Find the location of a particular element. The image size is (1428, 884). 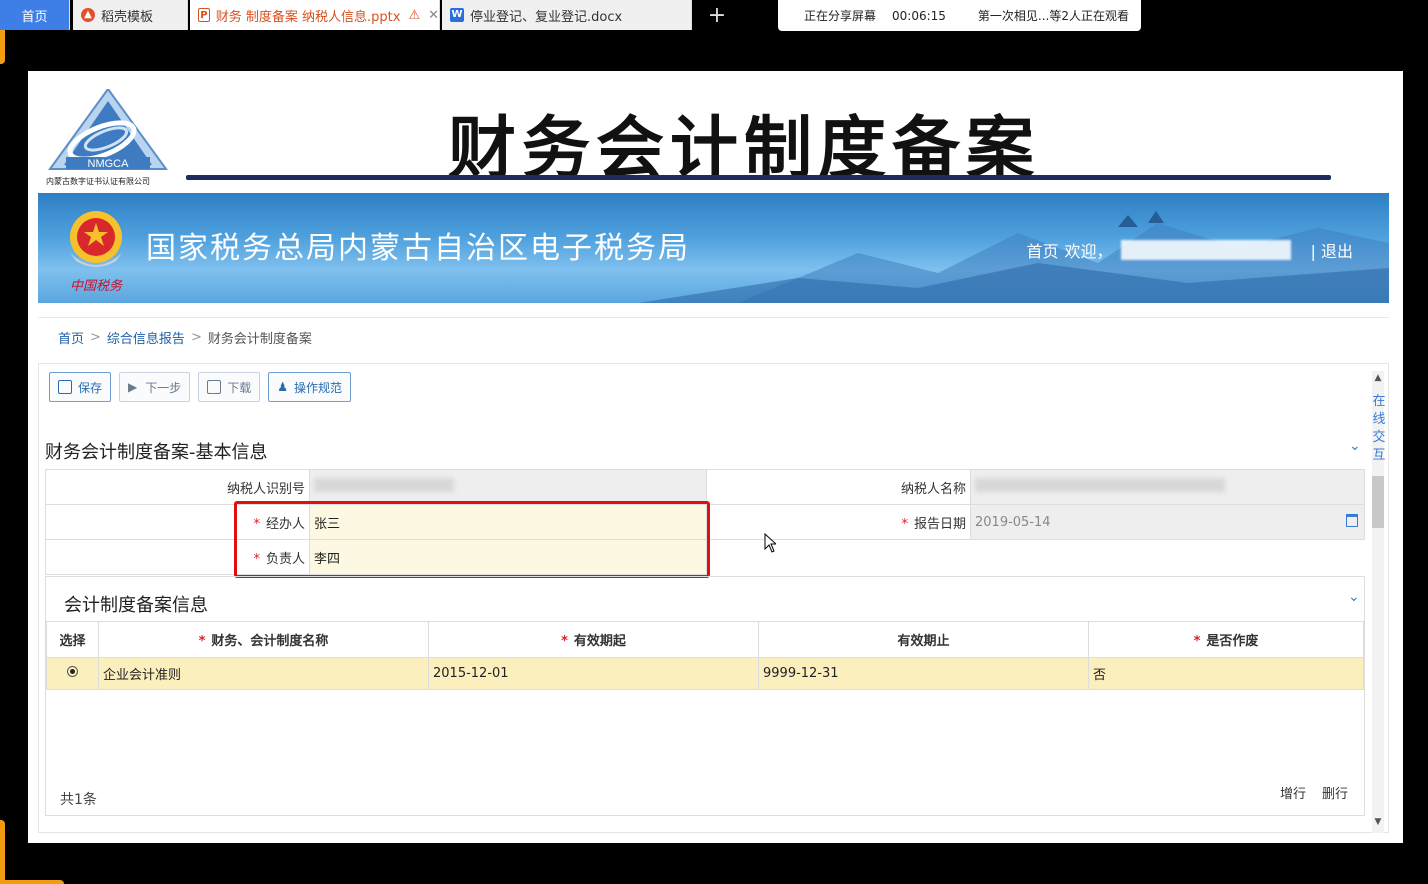

online-interaction-tab: 在线交互 is located at coordinates (1379, 429).